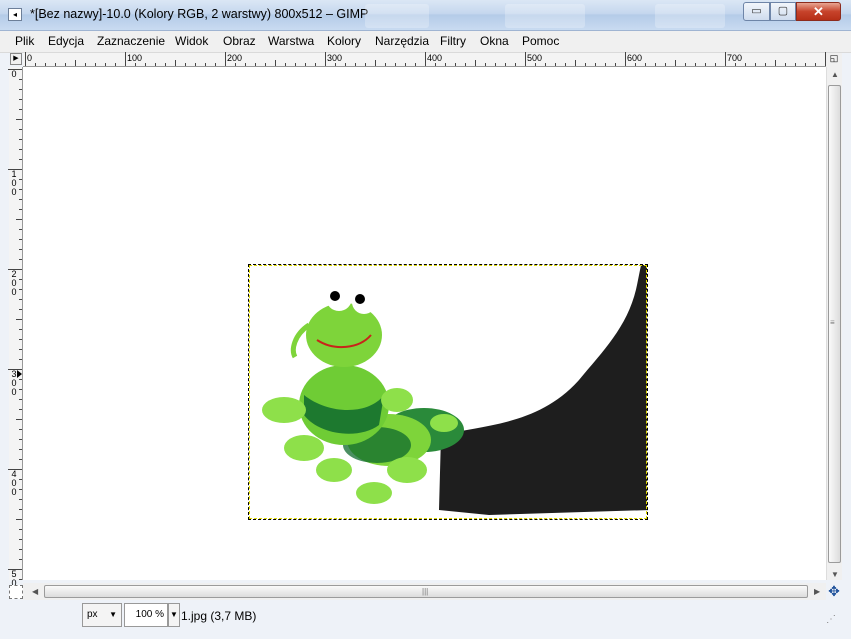 This screenshot has height=639, width=851. I want to click on chevron-down-icon: ▼, so click(113, 614).